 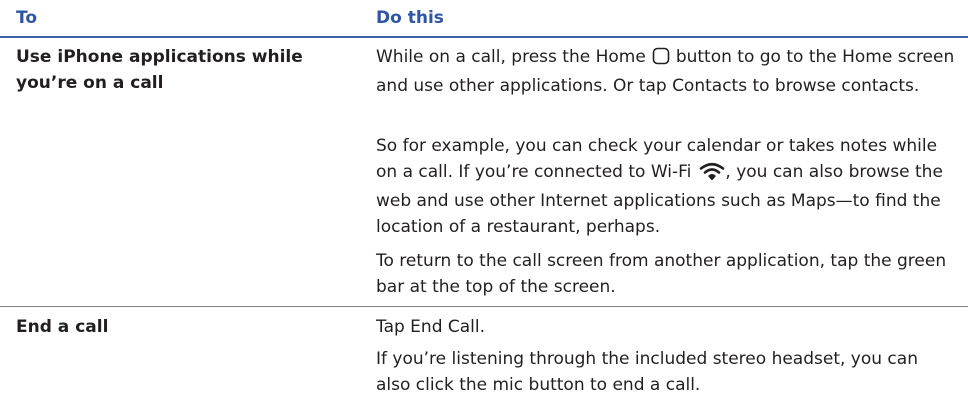 What do you see at coordinates (484, 18) in the screenshot?
I see `table-header-row: To Do this` at bounding box center [484, 18].